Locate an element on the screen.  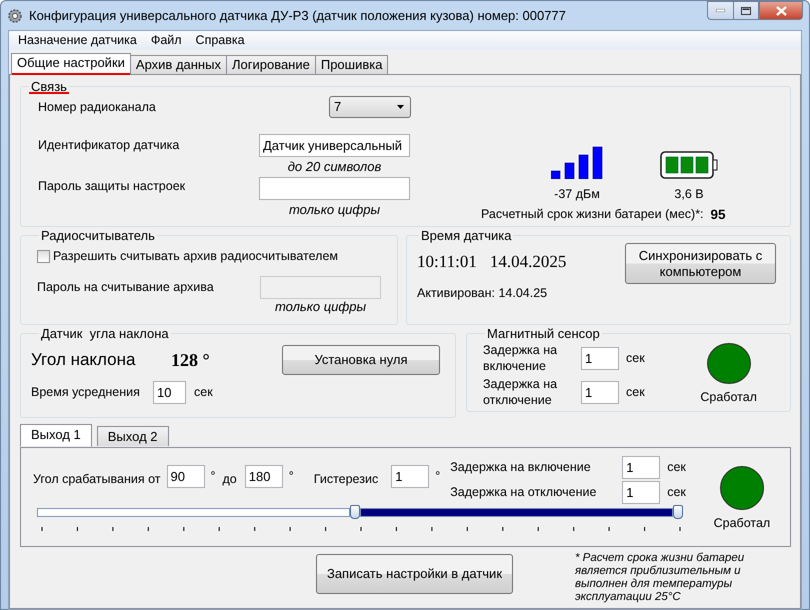
password-field is located at coordinates (334, 188).